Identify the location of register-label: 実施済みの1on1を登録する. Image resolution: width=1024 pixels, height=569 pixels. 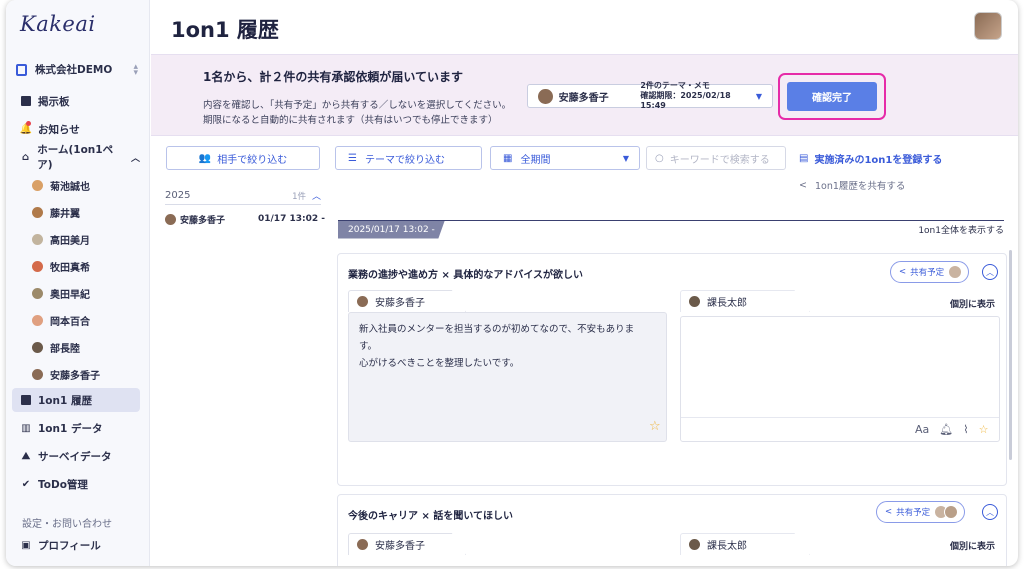
(878, 160).